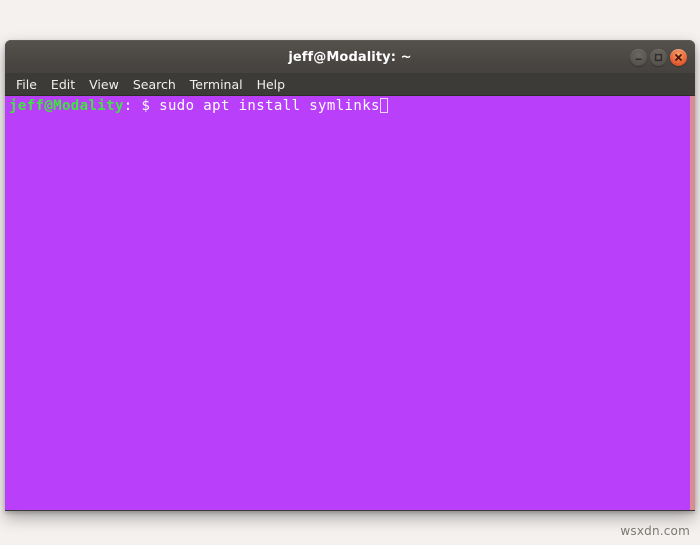 Image resolution: width=700 pixels, height=545 pixels. Describe the element at coordinates (275, 84) in the screenshot. I see `menu-item-help: Help` at that location.